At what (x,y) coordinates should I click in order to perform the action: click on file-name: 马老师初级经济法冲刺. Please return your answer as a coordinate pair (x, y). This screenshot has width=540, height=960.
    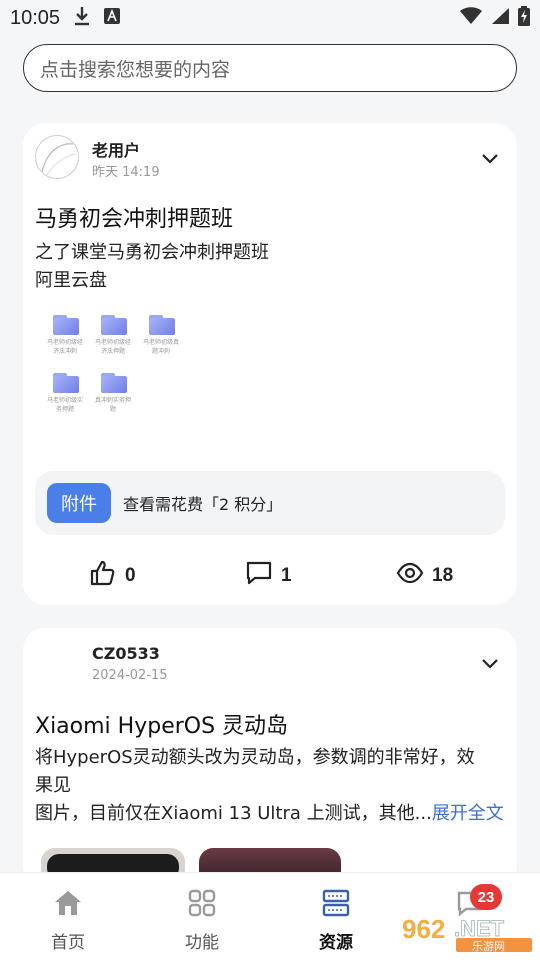
    Looking at the image, I should click on (64, 347).